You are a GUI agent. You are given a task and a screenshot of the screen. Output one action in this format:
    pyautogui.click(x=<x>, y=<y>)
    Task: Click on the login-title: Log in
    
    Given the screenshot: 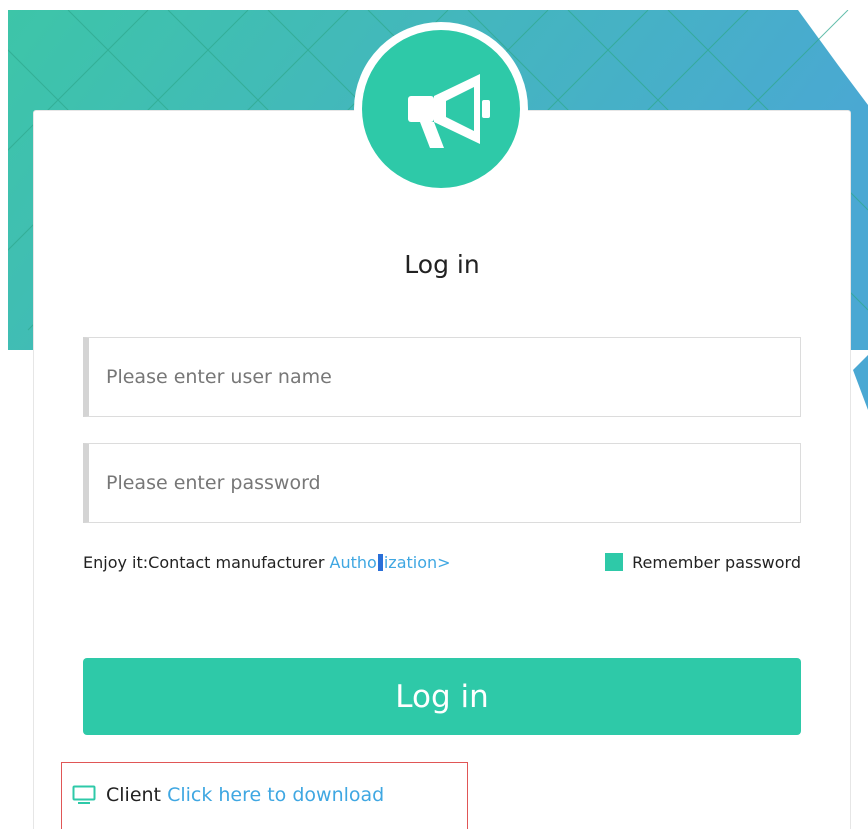 What is the action you would take?
    pyautogui.click(x=442, y=264)
    